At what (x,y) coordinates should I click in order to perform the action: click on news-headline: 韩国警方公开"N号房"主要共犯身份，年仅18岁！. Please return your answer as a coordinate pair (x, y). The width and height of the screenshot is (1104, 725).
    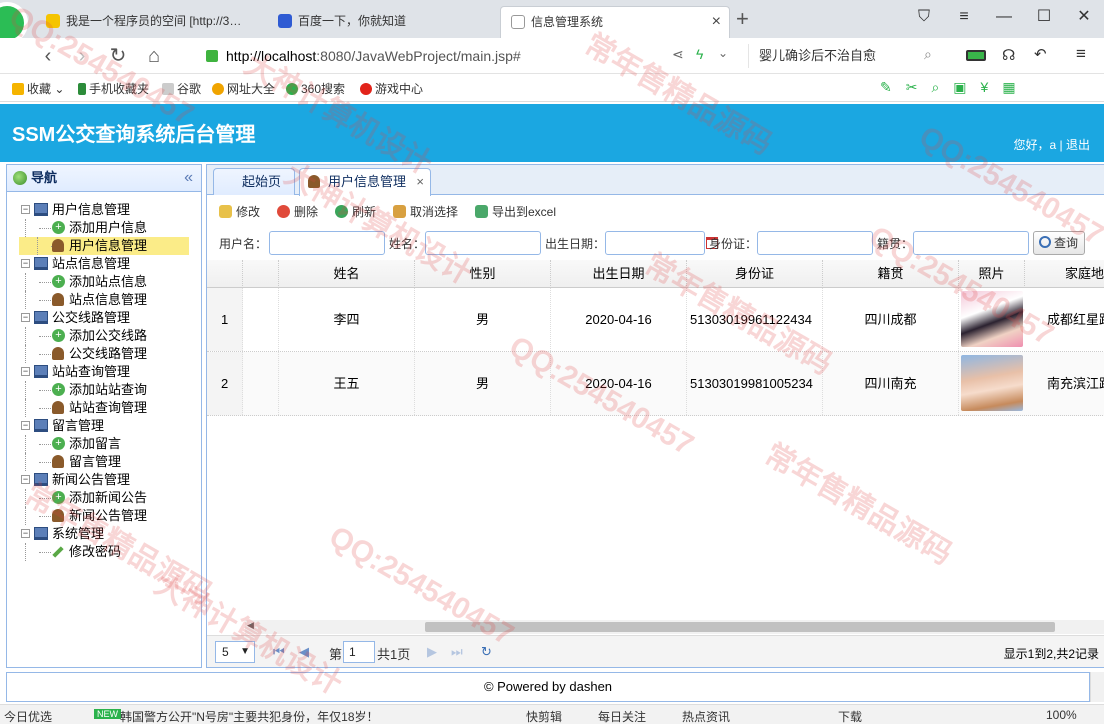
    Looking at the image, I should click on (249, 716).